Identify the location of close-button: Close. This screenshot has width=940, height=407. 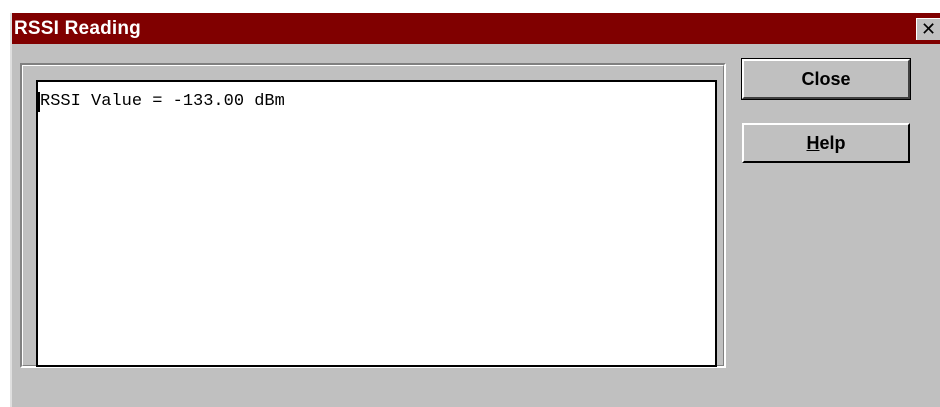
(826, 79).